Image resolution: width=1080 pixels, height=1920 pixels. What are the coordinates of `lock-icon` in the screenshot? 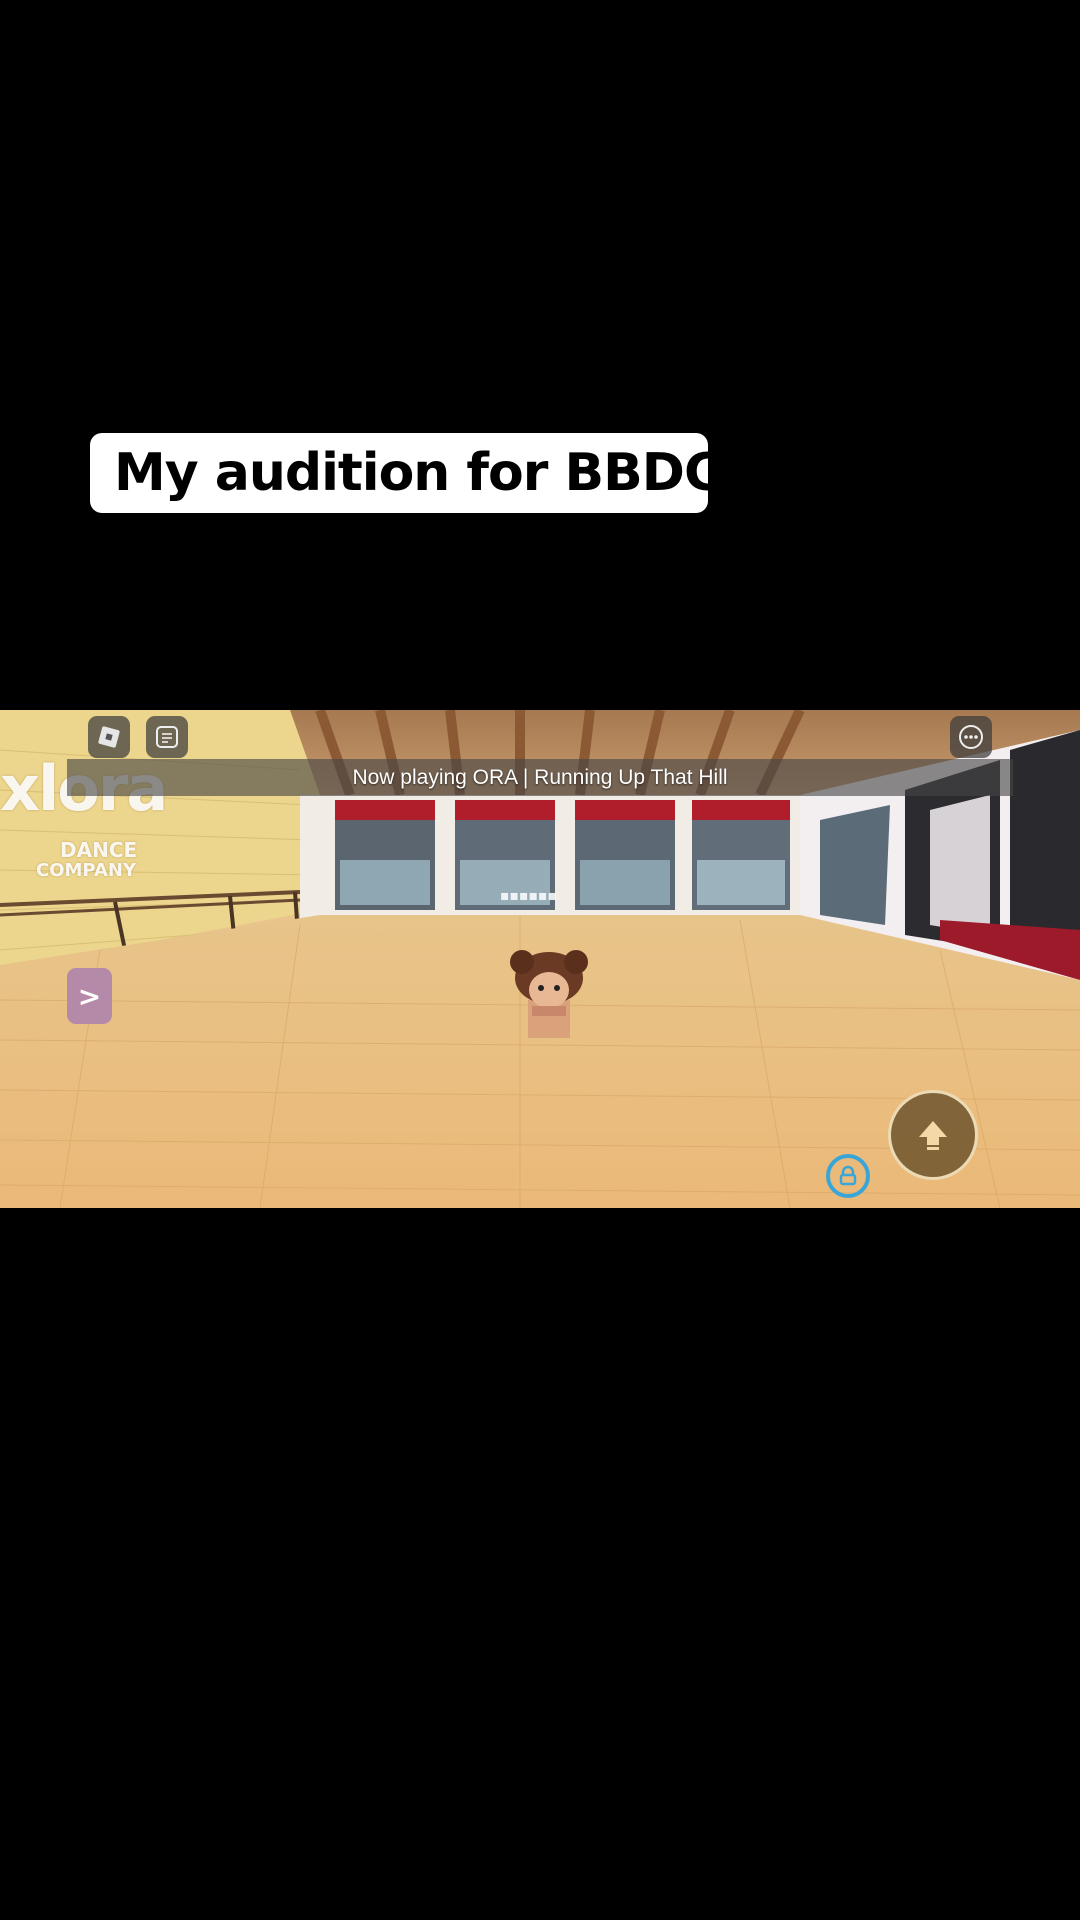 It's located at (848, 1175).